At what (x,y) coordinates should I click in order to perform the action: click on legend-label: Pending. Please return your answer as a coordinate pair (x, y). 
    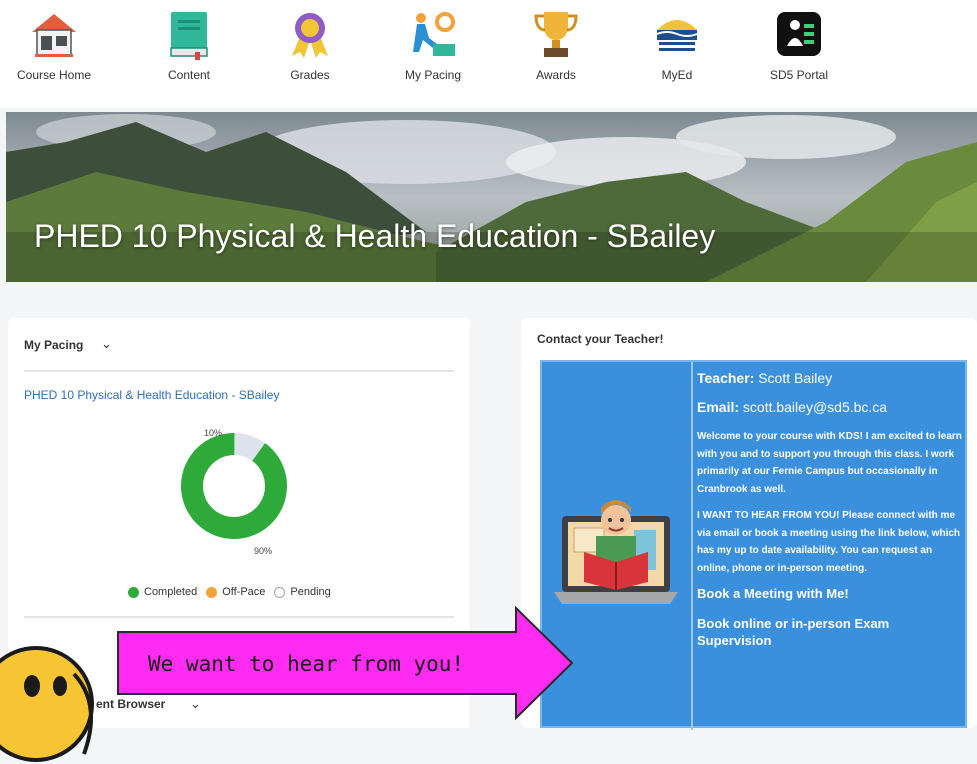
    Looking at the image, I should click on (310, 592).